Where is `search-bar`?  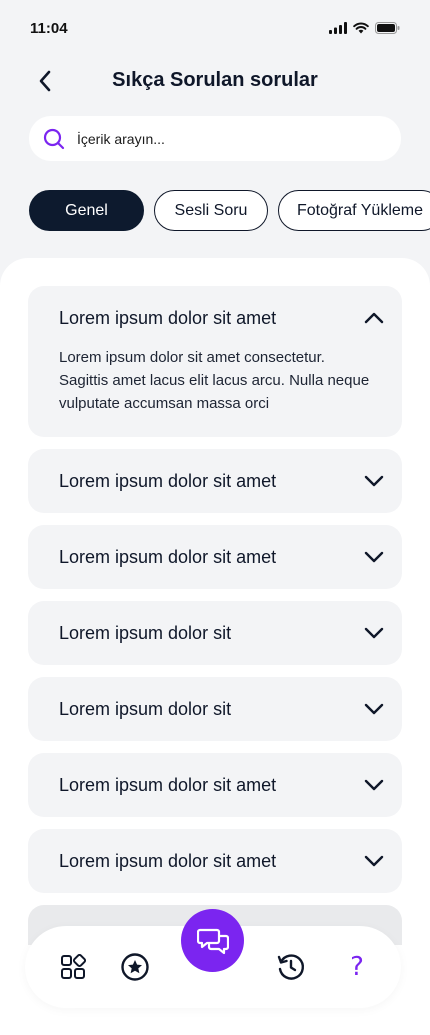 search-bar is located at coordinates (215, 138).